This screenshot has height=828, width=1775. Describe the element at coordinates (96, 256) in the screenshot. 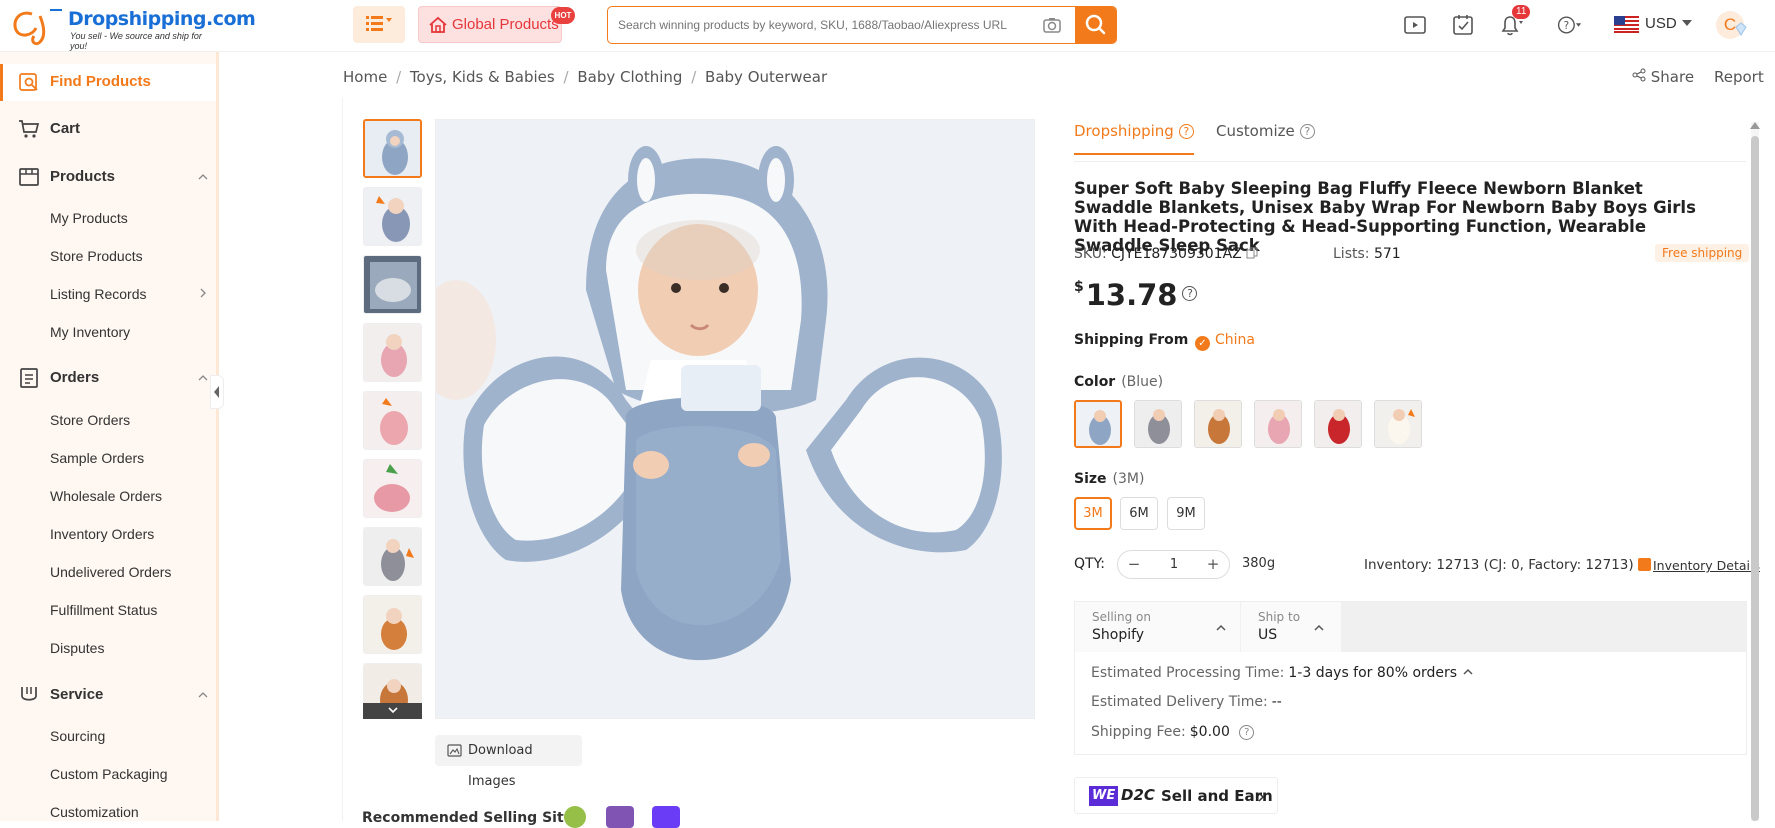

I see `sidebar-item-store-products: Store Products` at that location.